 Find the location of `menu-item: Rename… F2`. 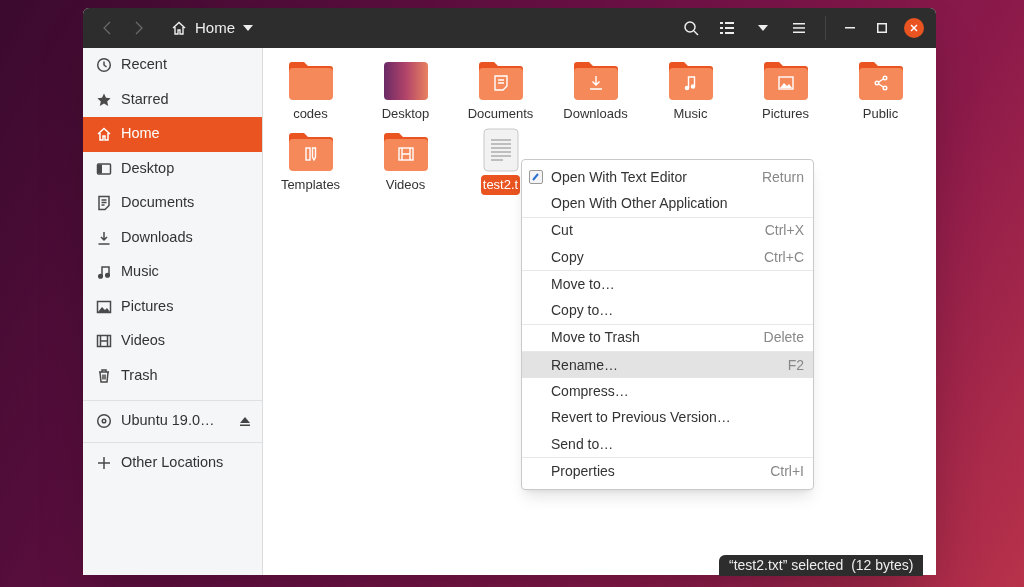

menu-item: Rename… F2 is located at coordinates (667, 365).